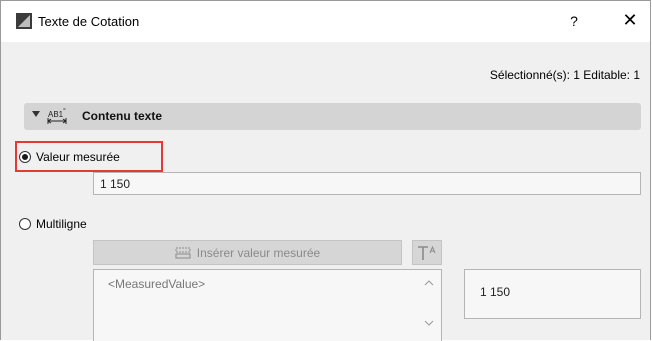 Image resolution: width=652 pixels, height=341 pixels. What do you see at coordinates (89, 21) in the screenshot?
I see `window-title: Texte de Cotation` at bounding box center [89, 21].